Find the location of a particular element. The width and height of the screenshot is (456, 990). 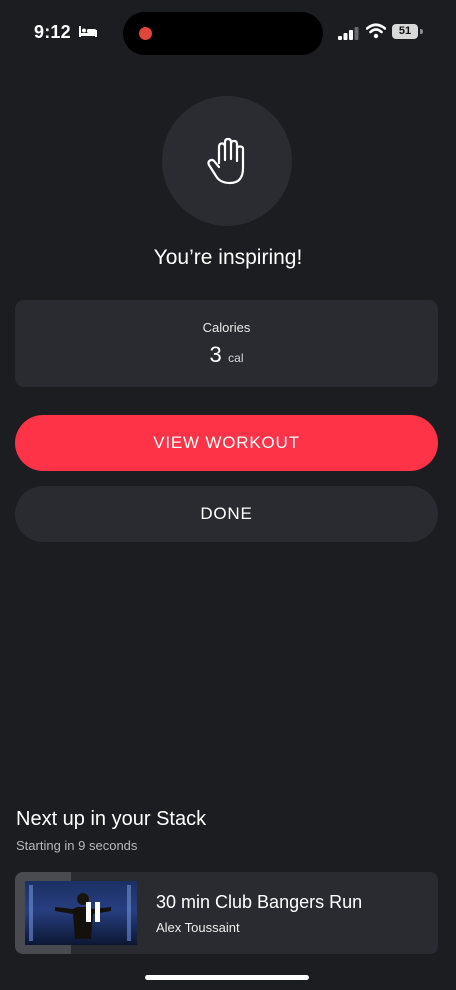

class-thumbnail is located at coordinates (81, 913).